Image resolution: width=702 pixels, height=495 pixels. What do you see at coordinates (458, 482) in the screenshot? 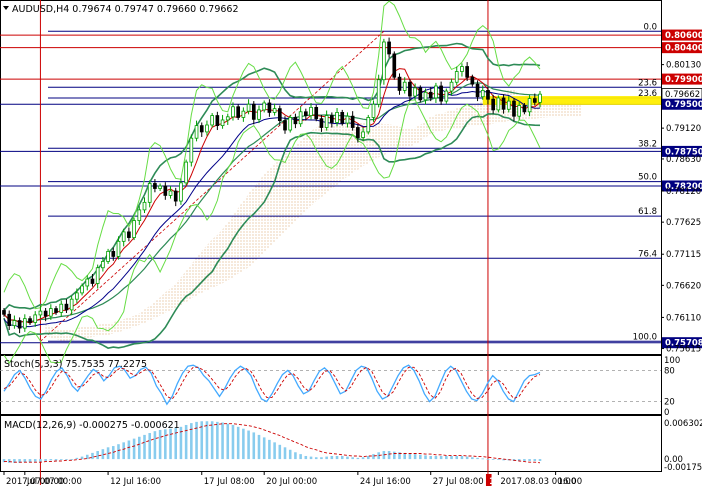
I see `time-label: 27 Jul 08:00` at bounding box center [458, 482].